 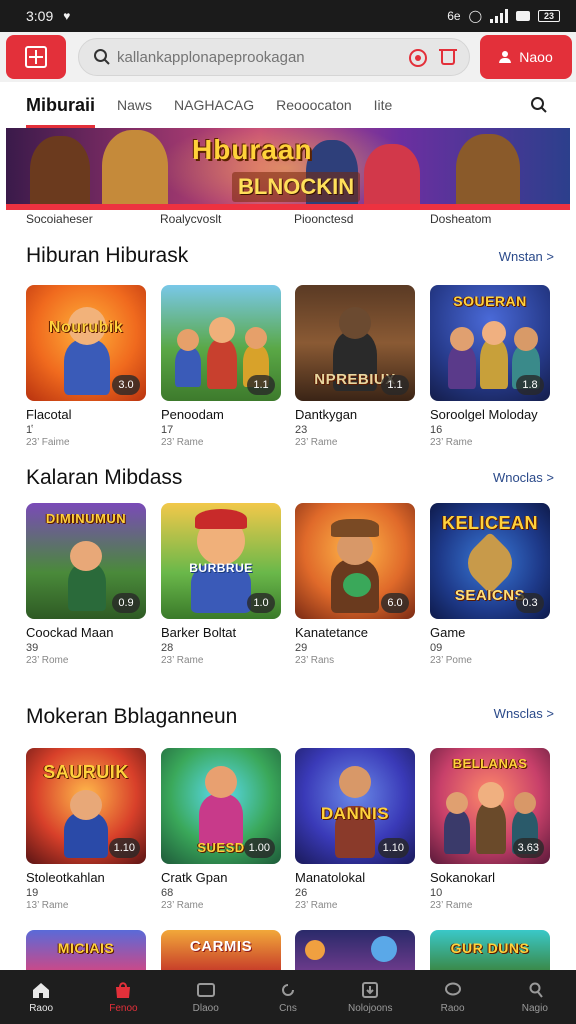 I want to click on login-label: Naoo, so click(x=536, y=57).